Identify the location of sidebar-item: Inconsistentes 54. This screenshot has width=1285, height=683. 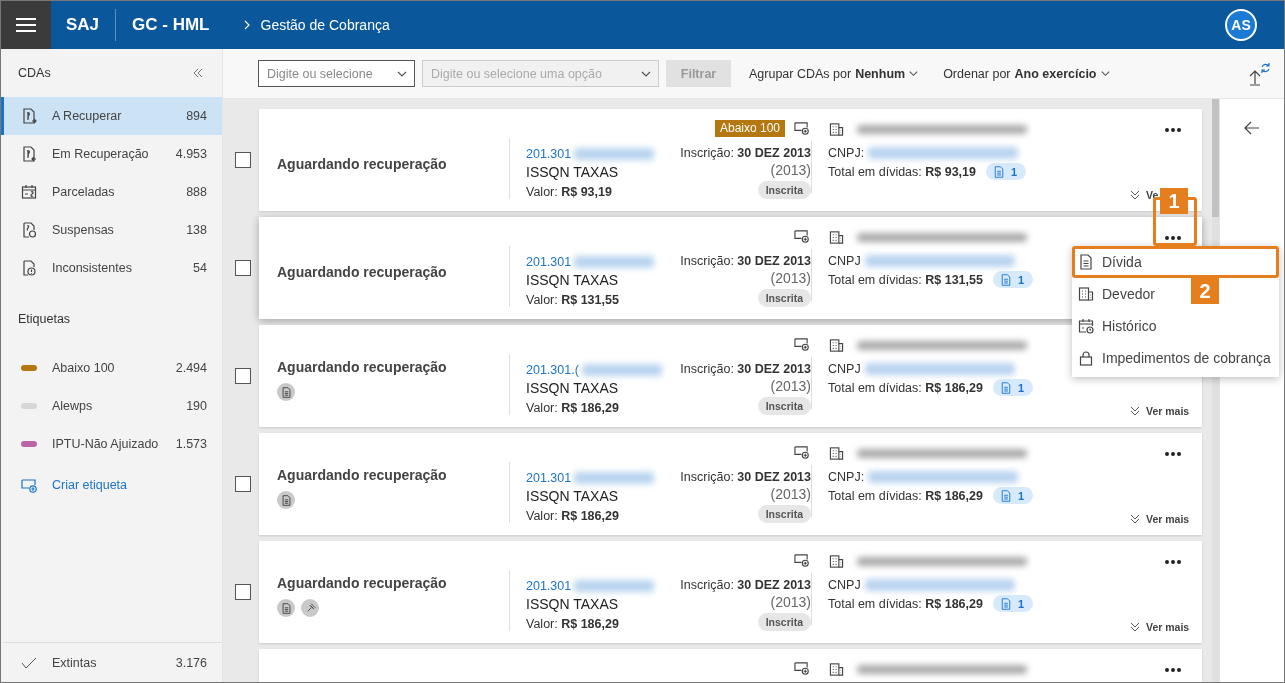
(111, 268).